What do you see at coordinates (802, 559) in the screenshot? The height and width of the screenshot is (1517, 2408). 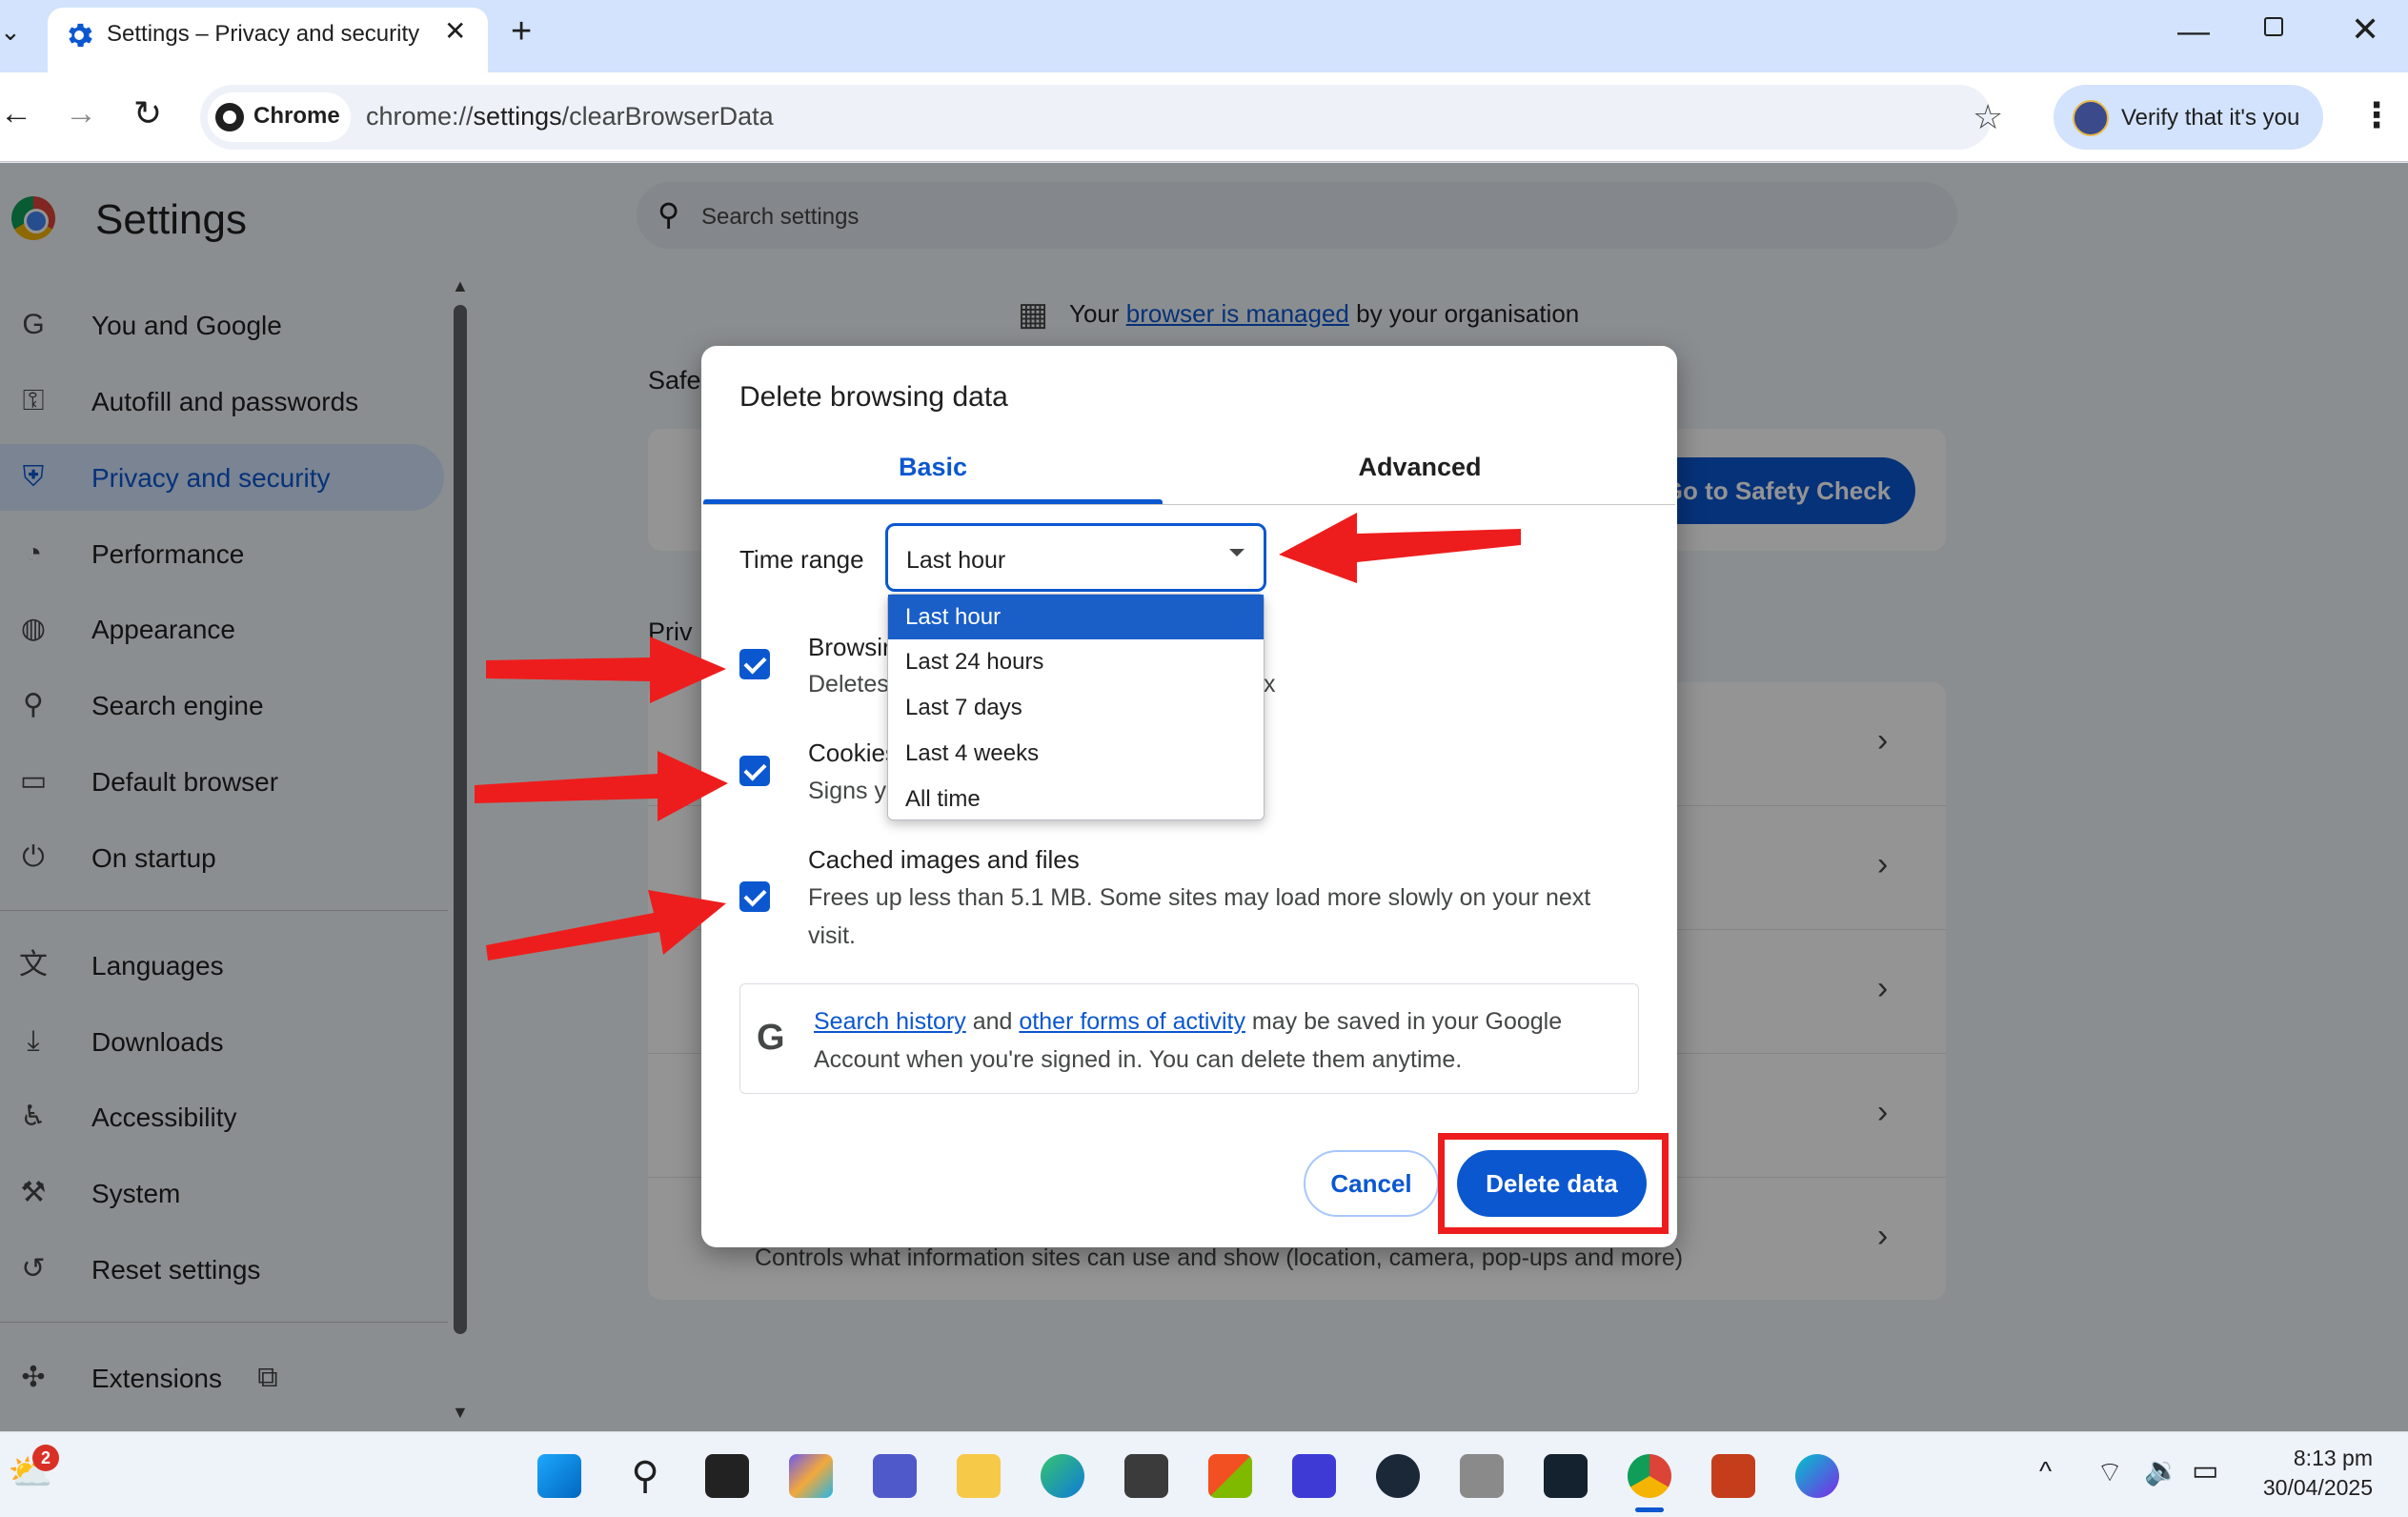 I see `time-range-label: Time range` at bounding box center [802, 559].